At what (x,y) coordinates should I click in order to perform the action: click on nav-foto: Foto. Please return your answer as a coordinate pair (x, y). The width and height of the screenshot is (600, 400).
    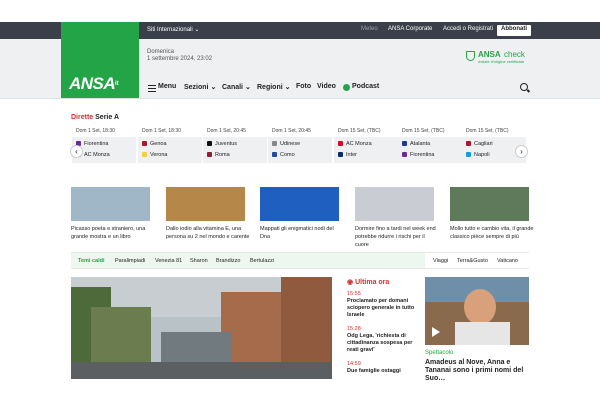
    Looking at the image, I should click on (303, 86).